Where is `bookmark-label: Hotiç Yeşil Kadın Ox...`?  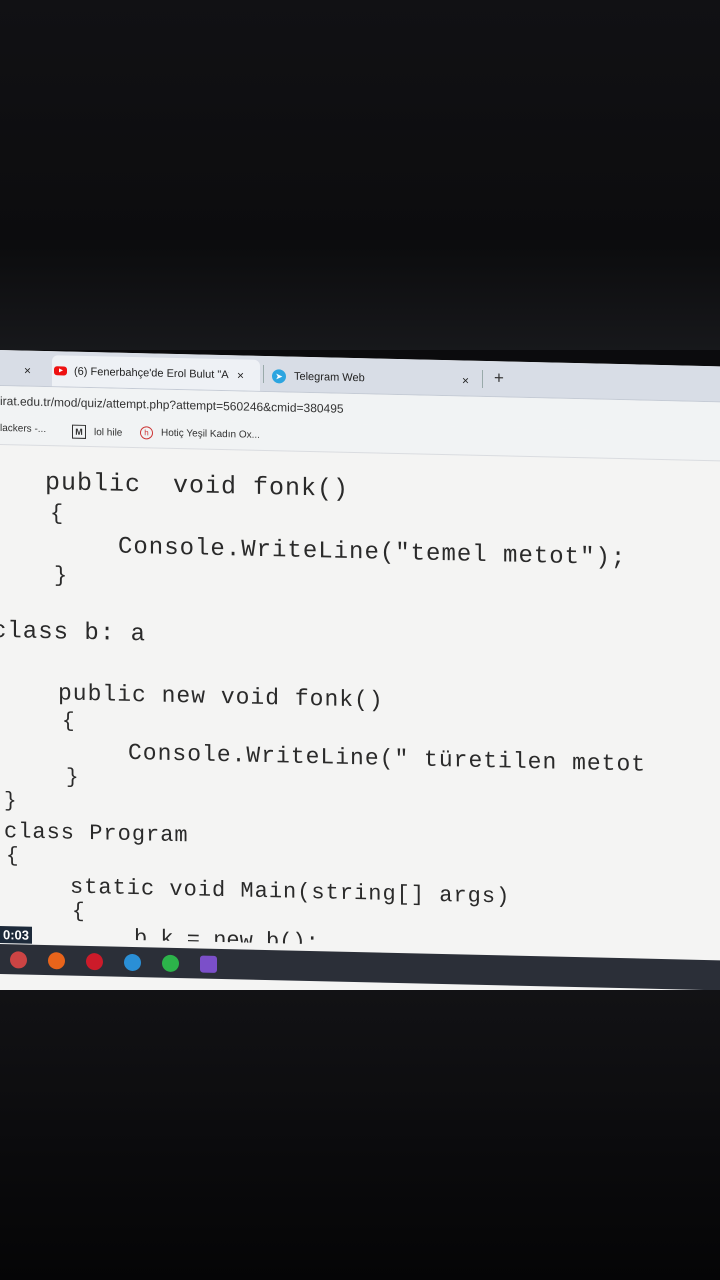
bookmark-label: Hotiç Yeşil Kadın Ox... is located at coordinates (210, 434).